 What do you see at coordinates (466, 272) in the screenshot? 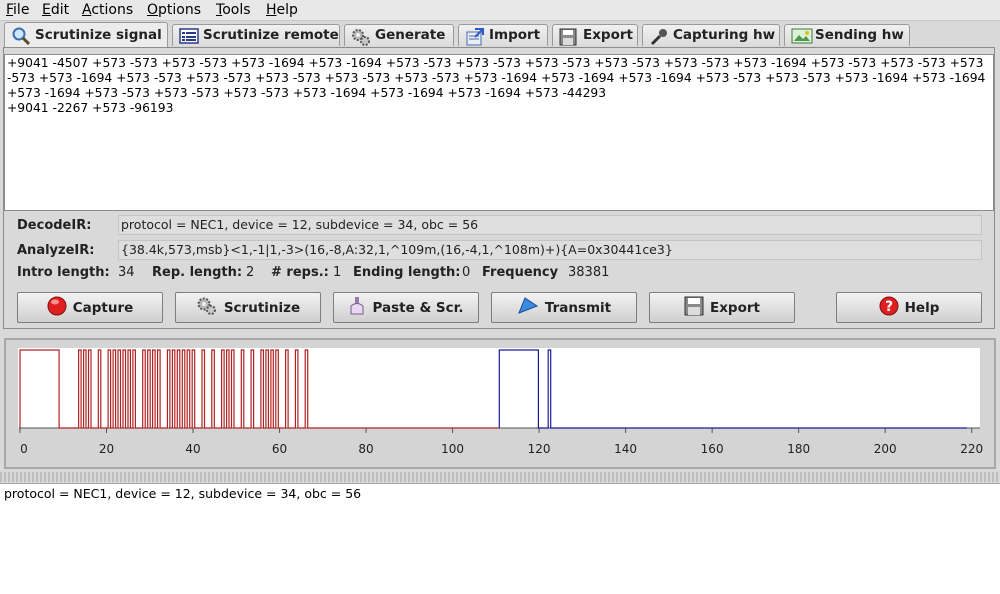
I see `ending-length-value: 0` at bounding box center [466, 272].